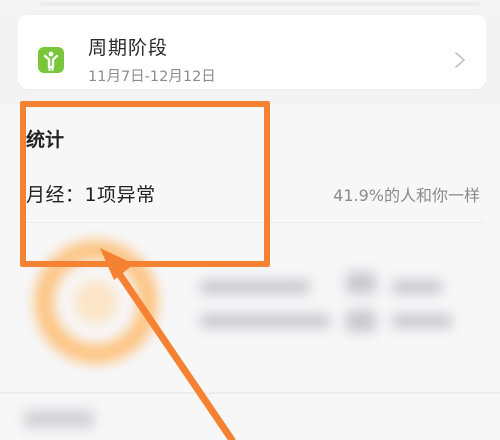 This screenshot has height=440, width=500. What do you see at coordinates (128, 48) in the screenshot?
I see `cycle-stage-title: 周期阶段` at bounding box center [128, 48].